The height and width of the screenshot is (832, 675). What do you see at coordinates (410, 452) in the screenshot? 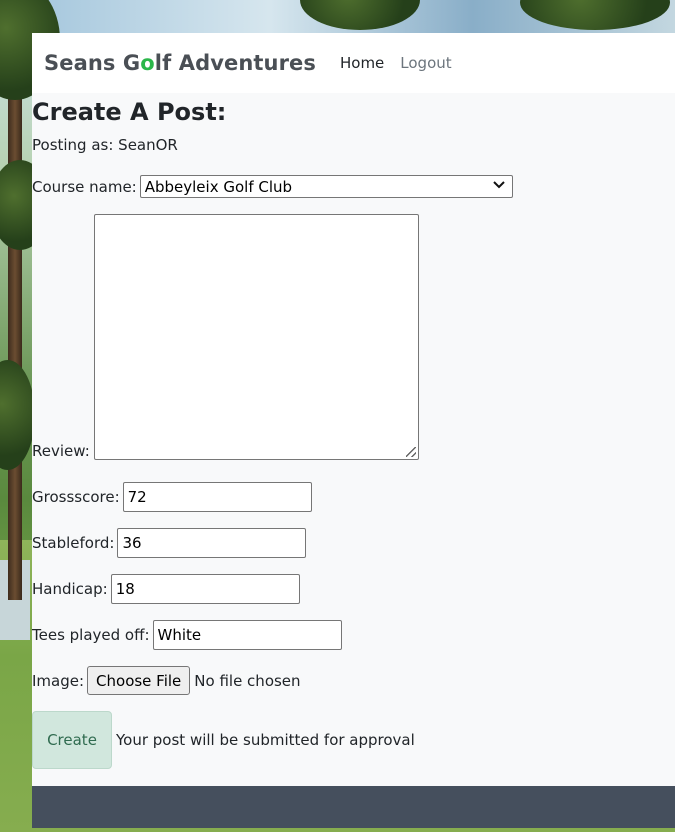
I see `resize-handle-icon` at bounding box center [410, 452].